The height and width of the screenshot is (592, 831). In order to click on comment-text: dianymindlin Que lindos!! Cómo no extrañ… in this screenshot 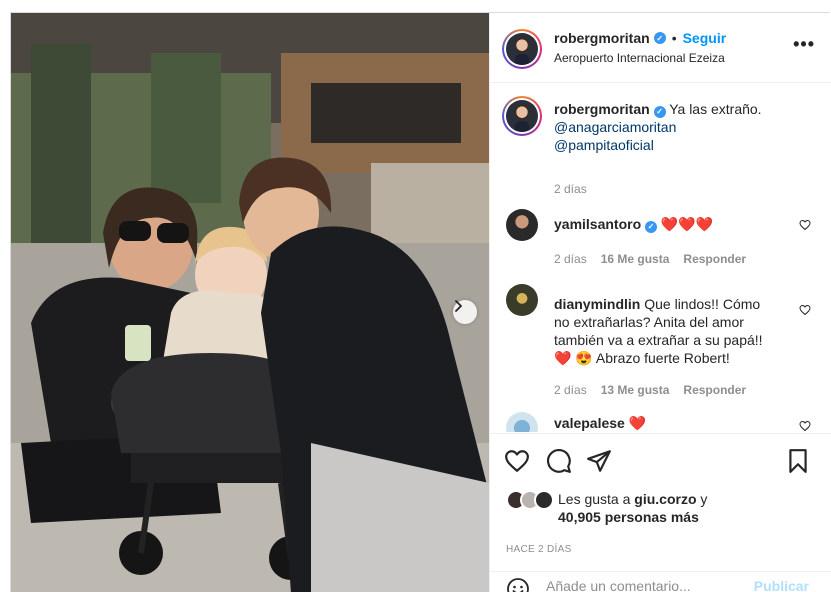, I will do `click(664, 331)`.